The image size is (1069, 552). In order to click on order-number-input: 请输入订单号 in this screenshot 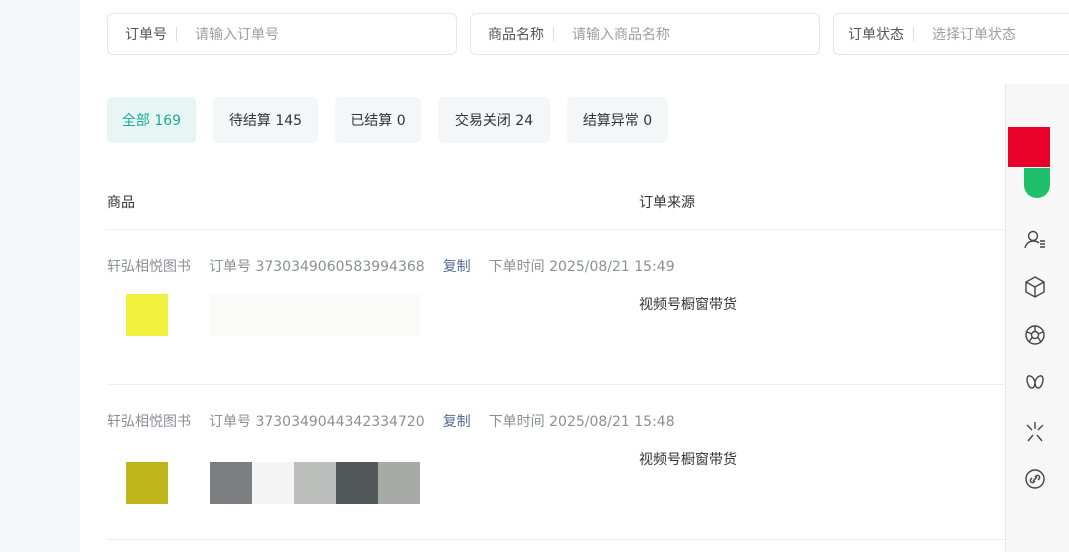, I will do `click(228, 34)`.